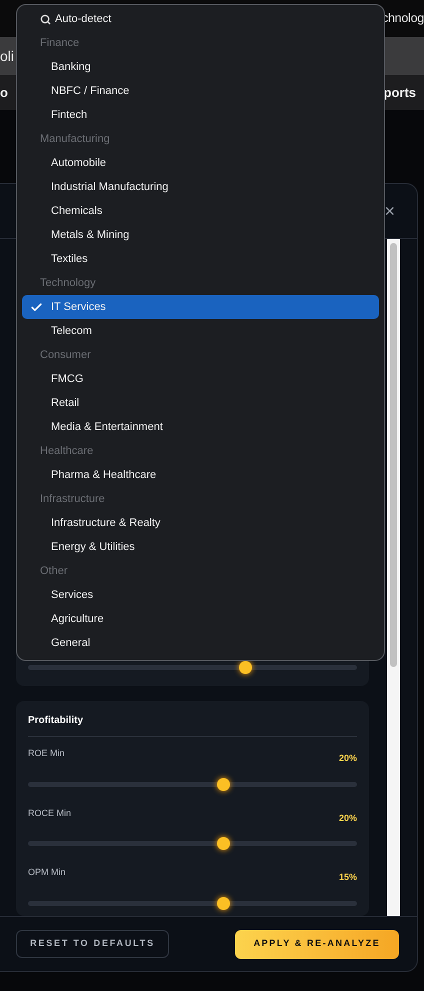  What do you see at coordinates (200, 643) in the screenshot?
I see `menu-item: General` at bounding box center [200, 643].